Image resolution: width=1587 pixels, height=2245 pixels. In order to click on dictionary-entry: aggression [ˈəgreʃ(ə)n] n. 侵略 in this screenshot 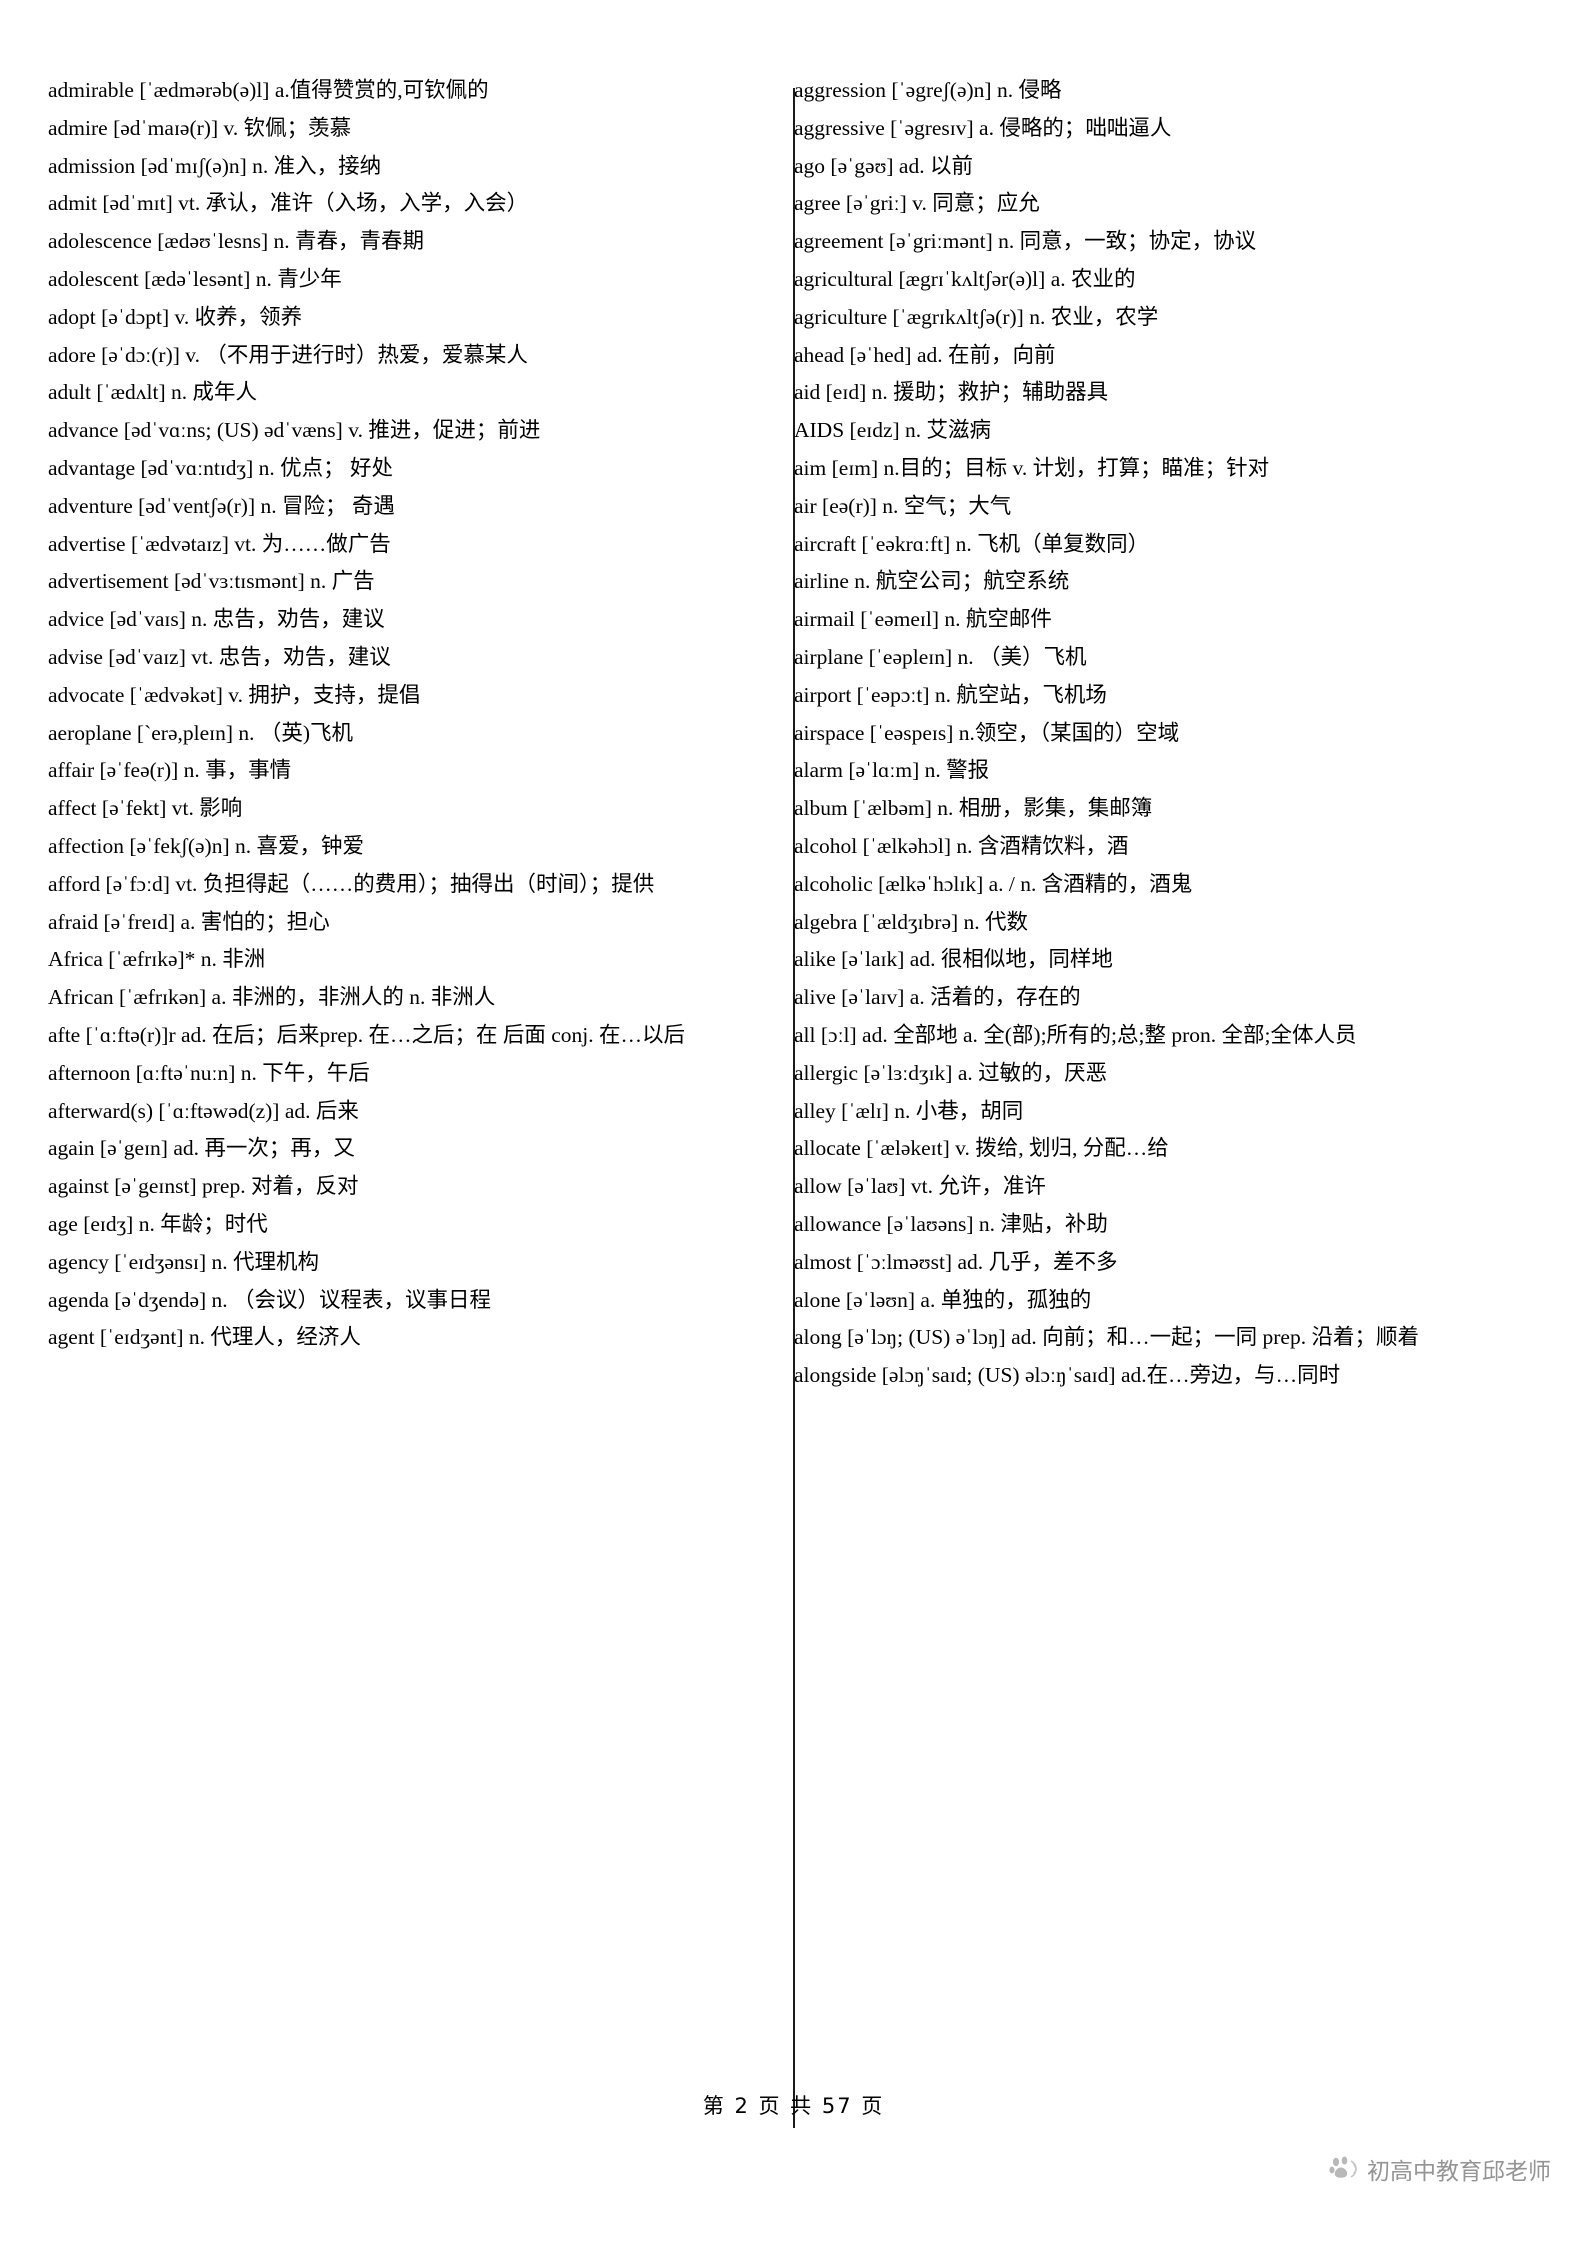, I will do `click(928, 90)`.